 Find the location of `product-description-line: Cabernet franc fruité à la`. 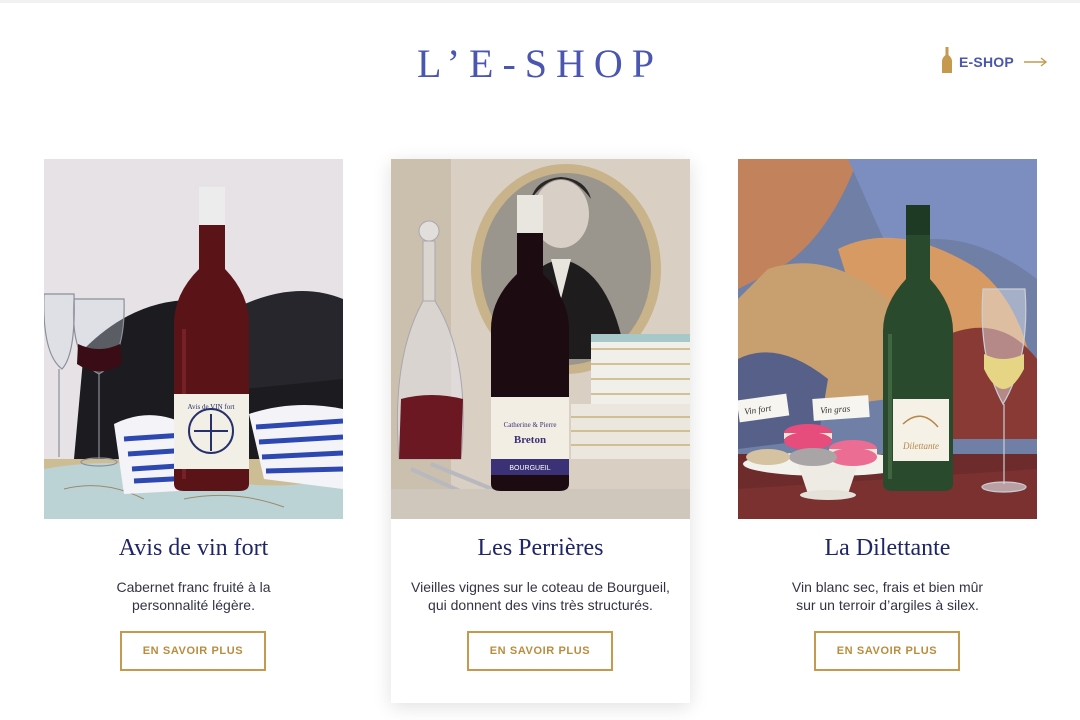

product-description-line: Cabernet franc fruité à la is located at coordinates (193, 587).